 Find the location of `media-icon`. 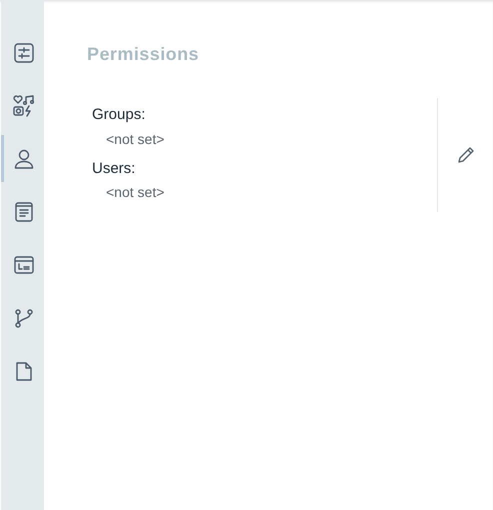

media-icon is located at coordinates (24, 106).